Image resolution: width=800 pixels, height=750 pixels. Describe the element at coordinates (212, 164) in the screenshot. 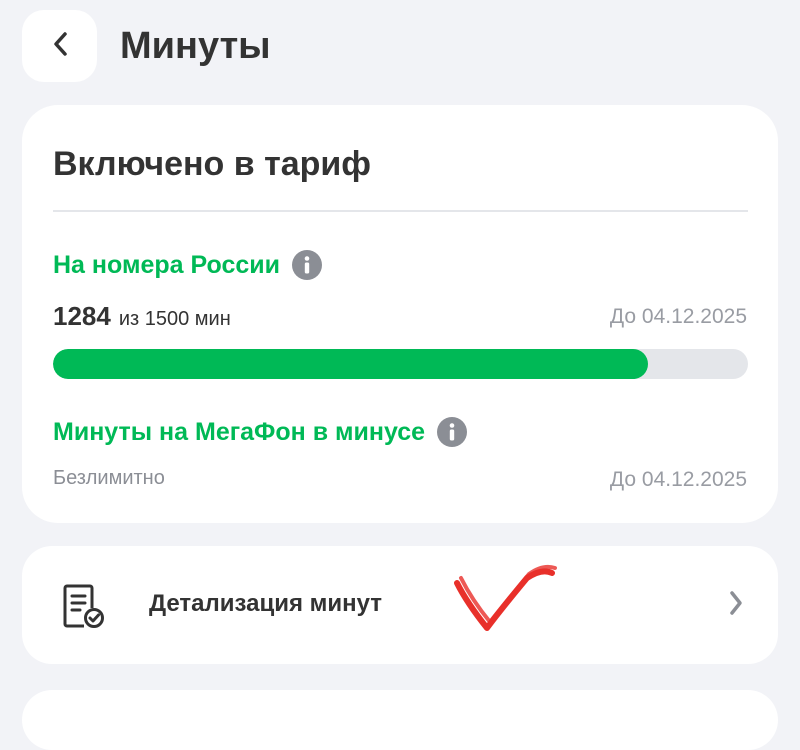

I see `tariff-card-title: Включено в тариф` at that location.